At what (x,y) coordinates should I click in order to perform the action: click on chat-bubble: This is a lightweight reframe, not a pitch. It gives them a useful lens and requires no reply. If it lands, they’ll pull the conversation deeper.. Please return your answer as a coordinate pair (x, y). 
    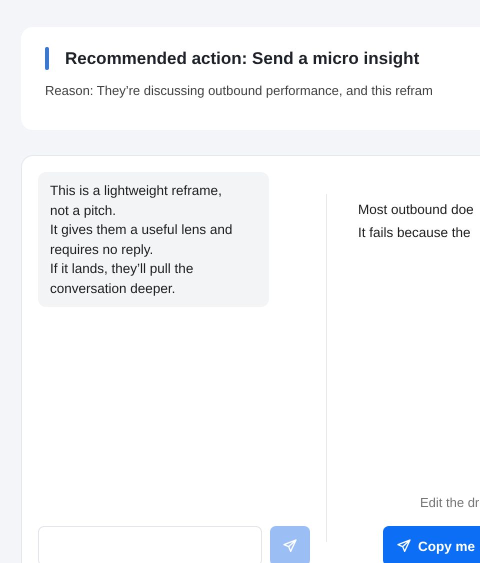
    Looking at the image, I should click on (153, 239).